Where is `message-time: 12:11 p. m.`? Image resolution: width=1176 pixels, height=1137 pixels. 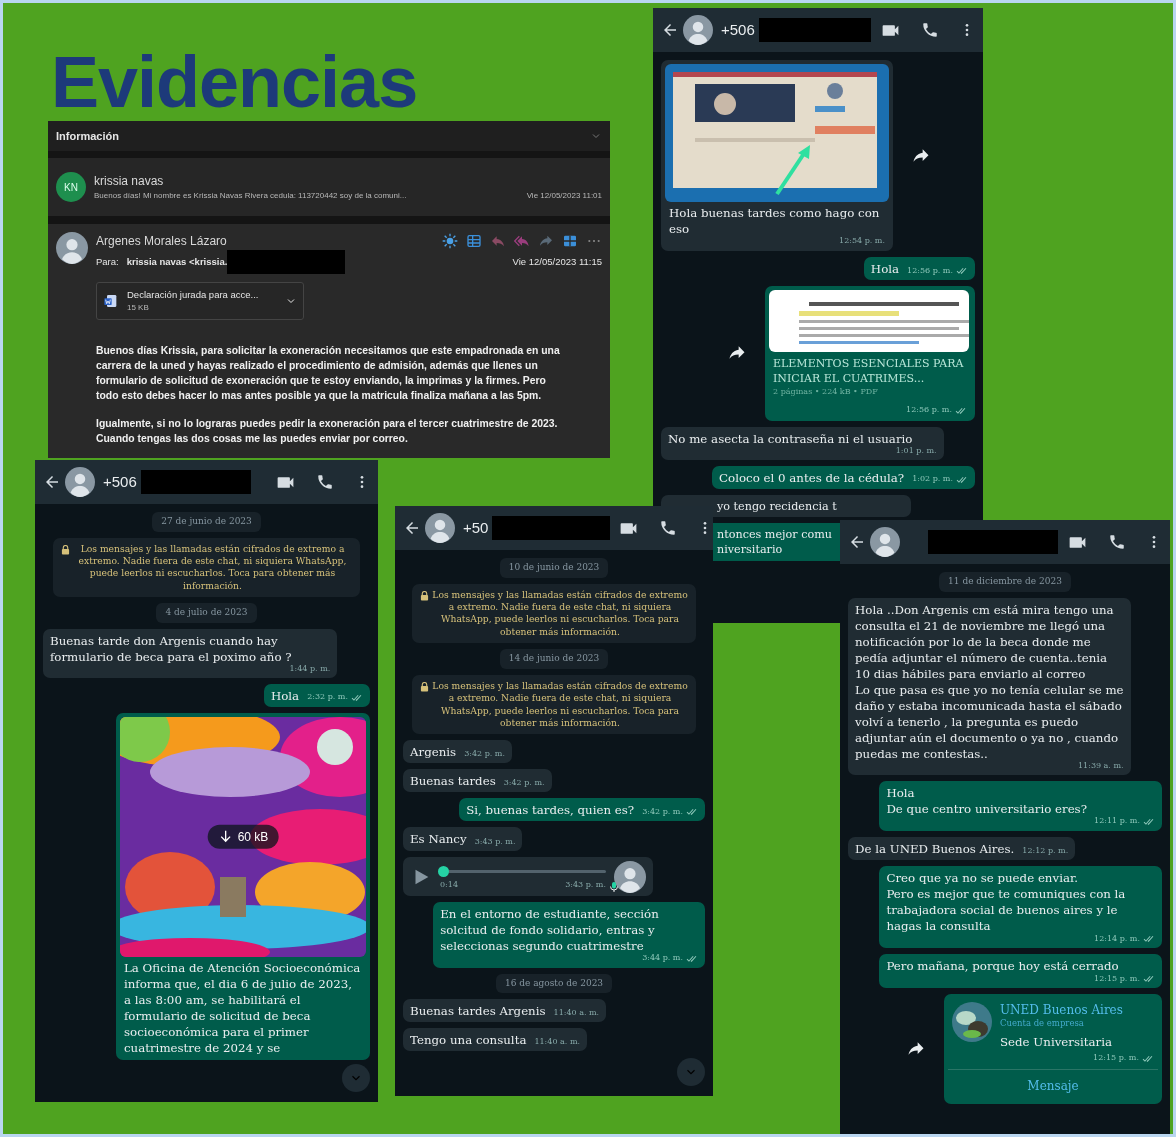 message-time: 12:11 p. m. is located at coordinates (1117, 821).